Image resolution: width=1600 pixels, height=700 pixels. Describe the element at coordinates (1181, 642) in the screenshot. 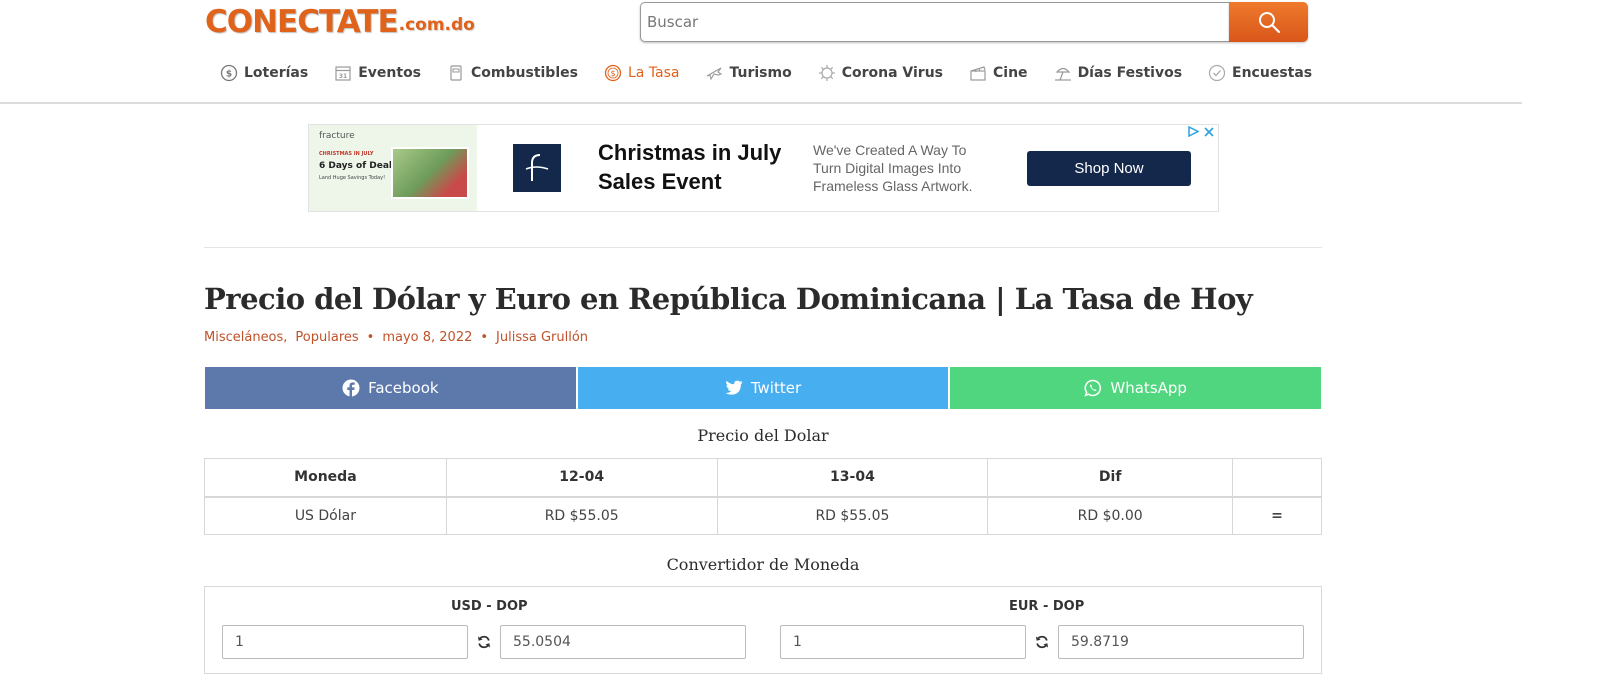

I see `eur-result-input` at that location.